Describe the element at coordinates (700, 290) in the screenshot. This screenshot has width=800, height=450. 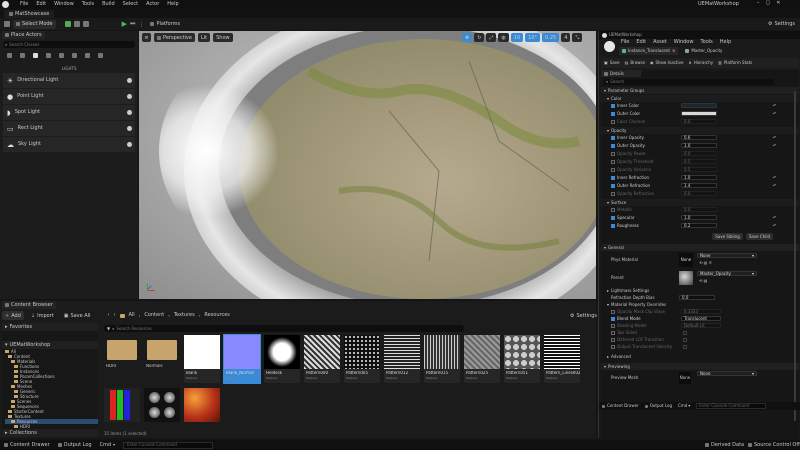
I see `lightmass-header: ▸ Lightmass Settings` at that location.